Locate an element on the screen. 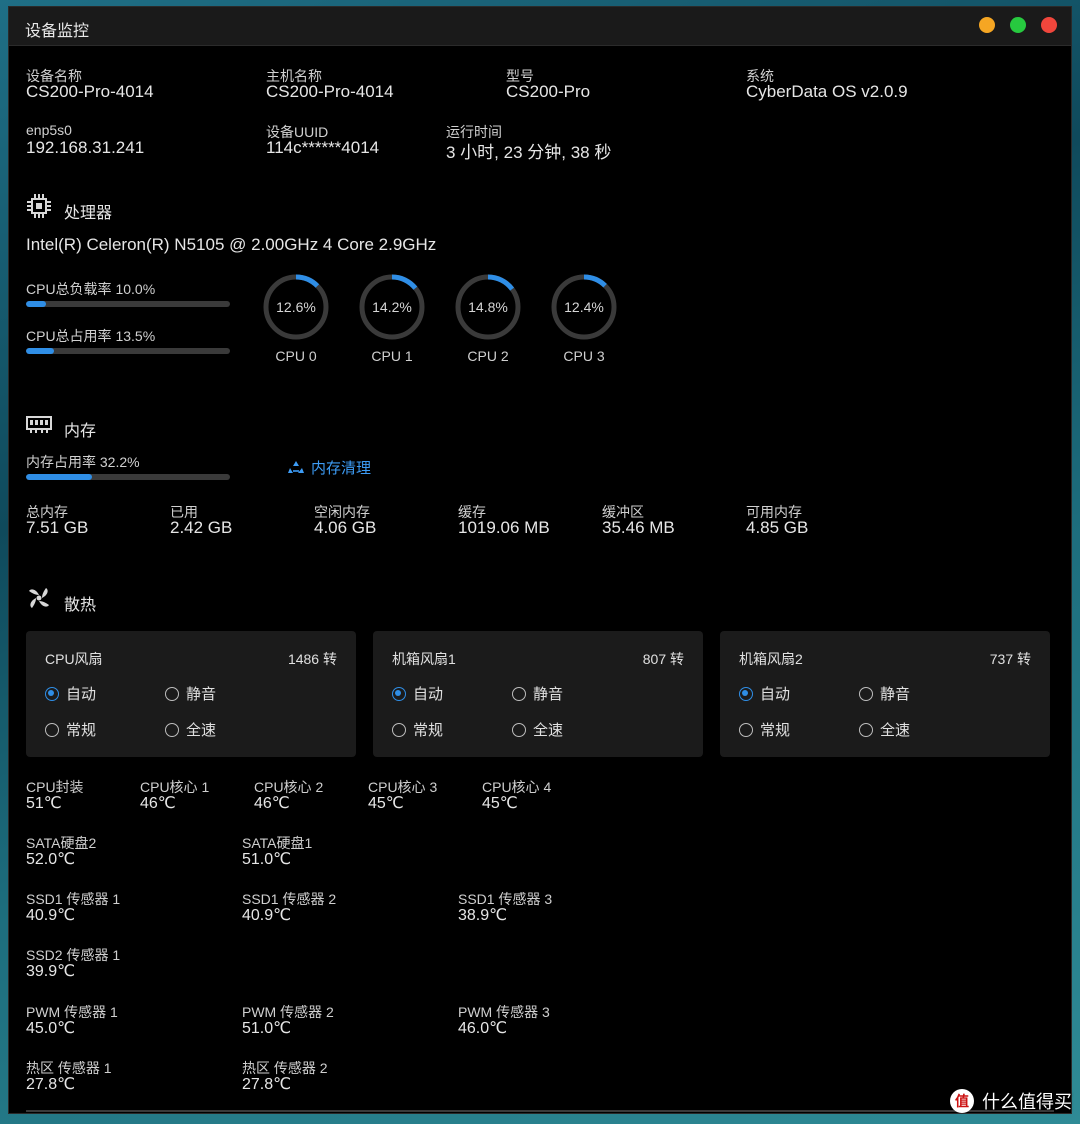 The image size is (1080, 1124). temp-value: 51℃ is located at coordinates (44, 803).